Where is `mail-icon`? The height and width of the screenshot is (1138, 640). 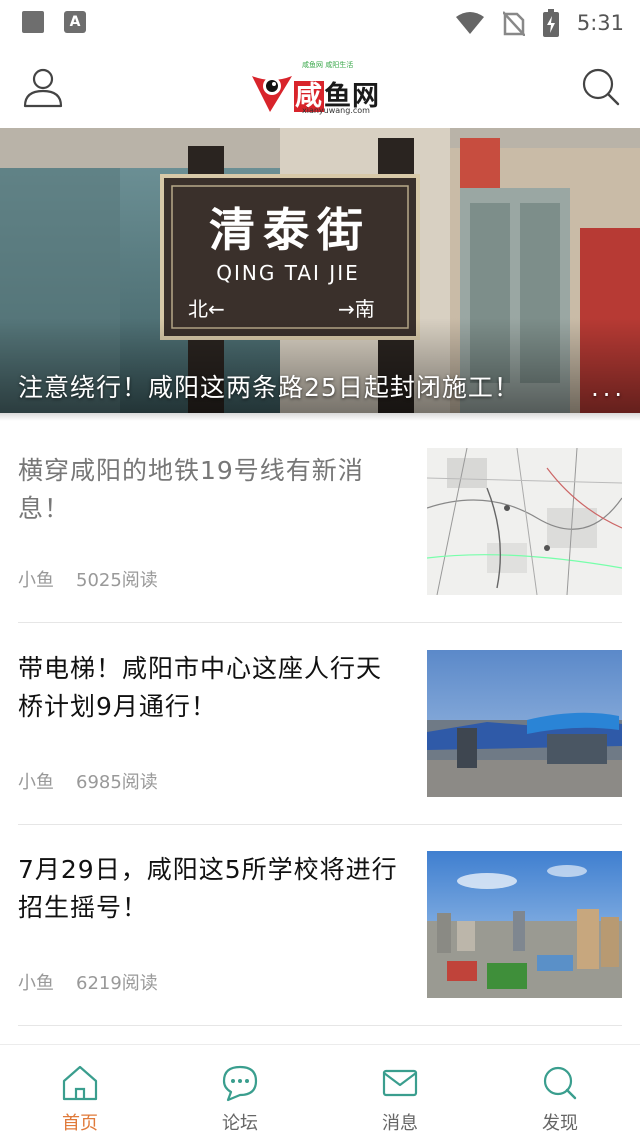
mail-icon is located at coordinates (400, 1083).